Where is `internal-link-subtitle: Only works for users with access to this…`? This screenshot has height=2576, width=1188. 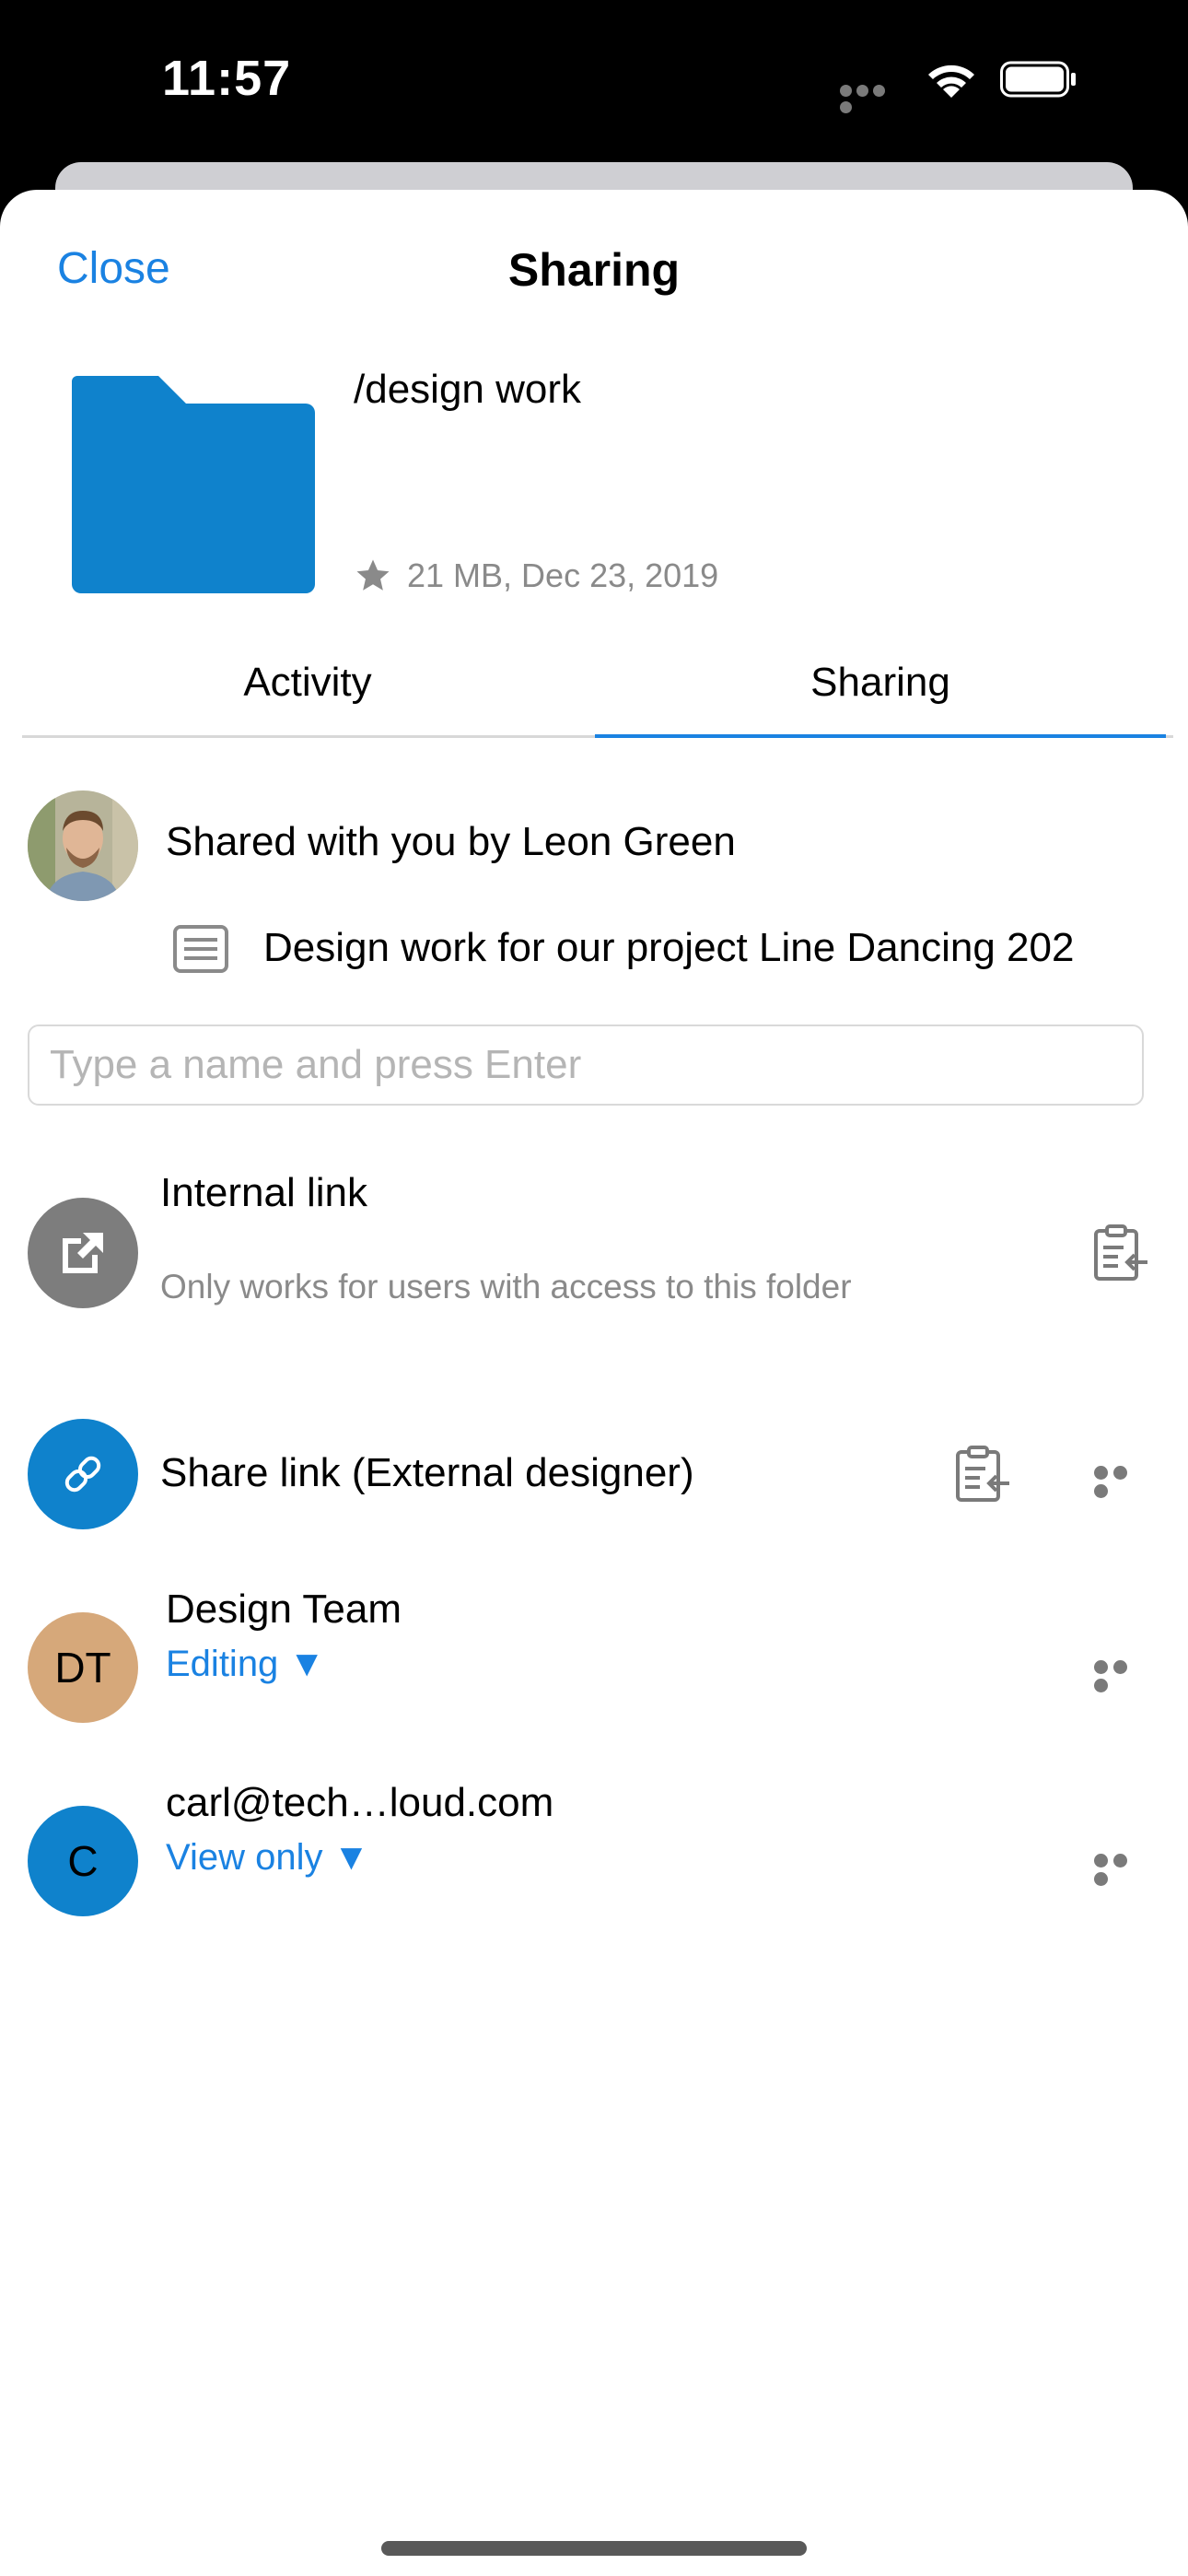
internal-link-subtitle: Only works for users with access to this… is located at coordinates (506, 1287).